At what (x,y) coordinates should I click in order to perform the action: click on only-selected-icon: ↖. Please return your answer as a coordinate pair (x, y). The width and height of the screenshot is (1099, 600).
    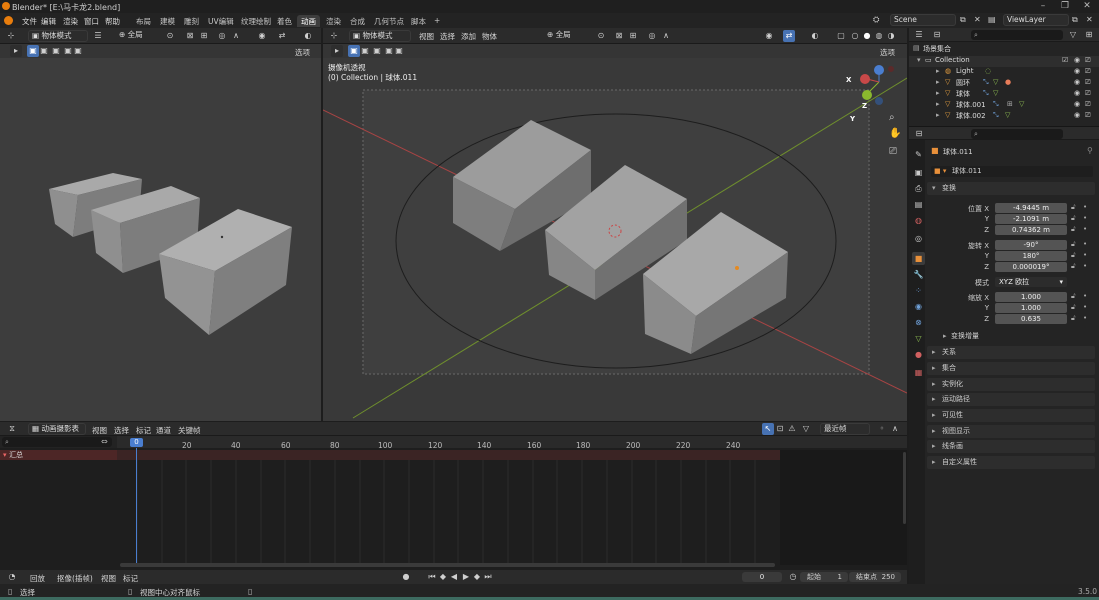
    Looking at the image, I should click on (768, 429).